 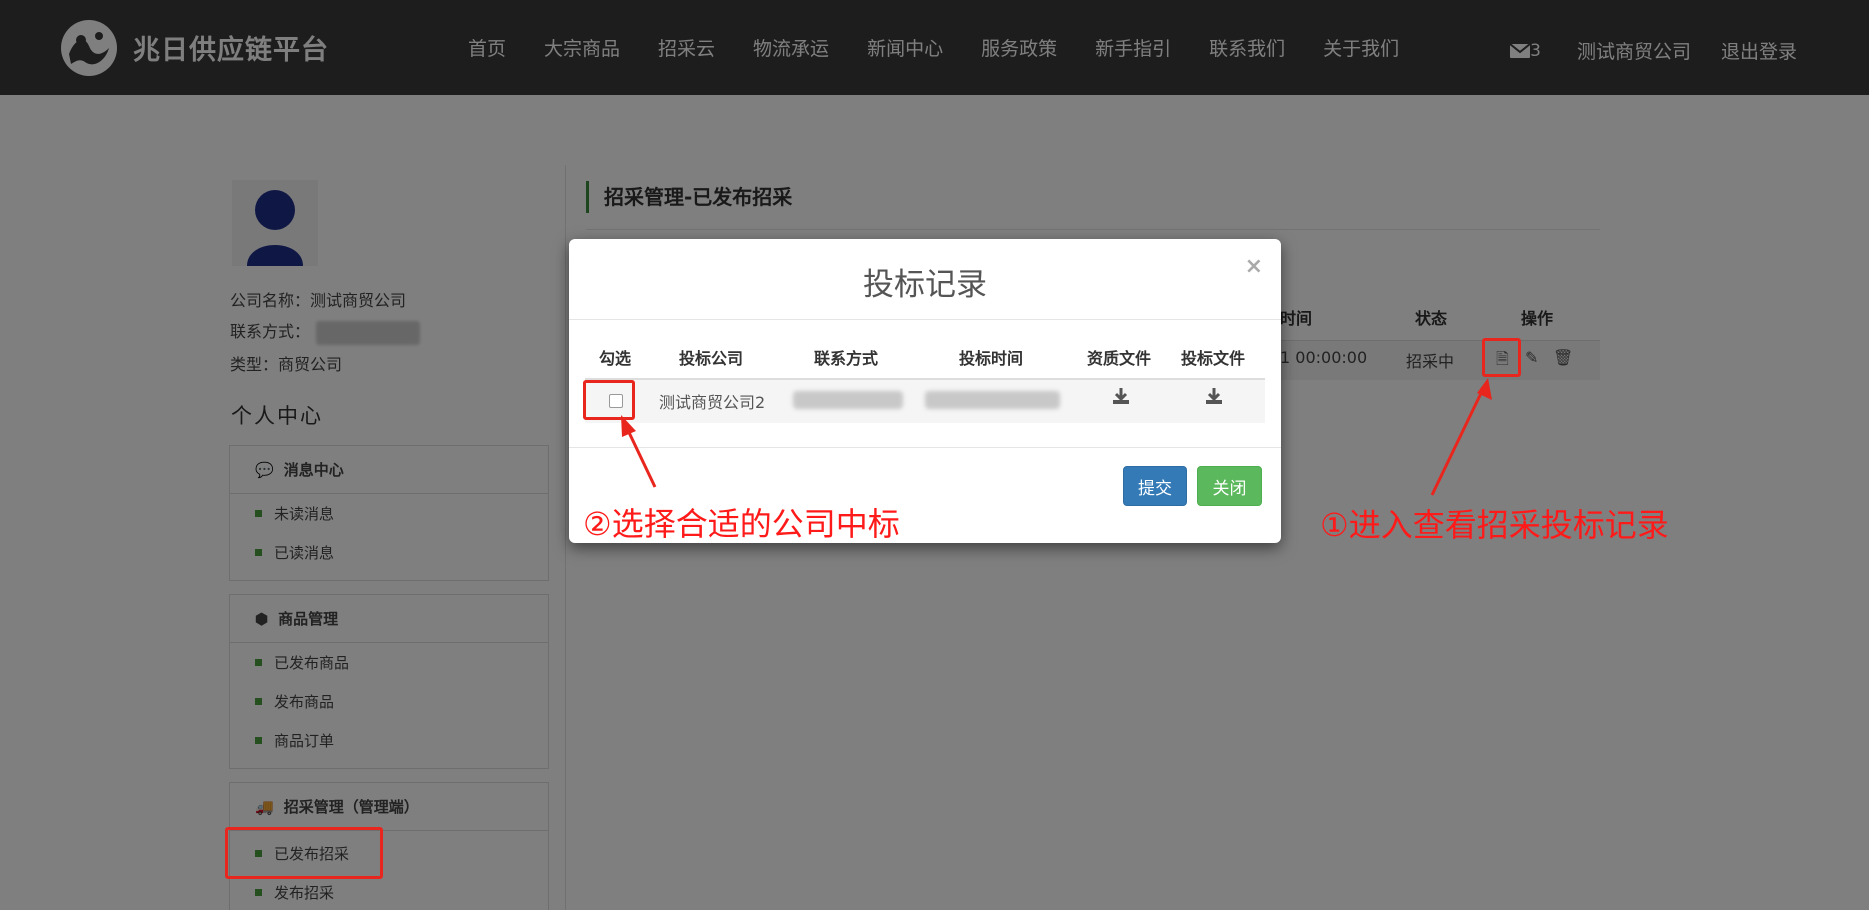 I want to click on redacted-contact, so click(x=848, y=400).